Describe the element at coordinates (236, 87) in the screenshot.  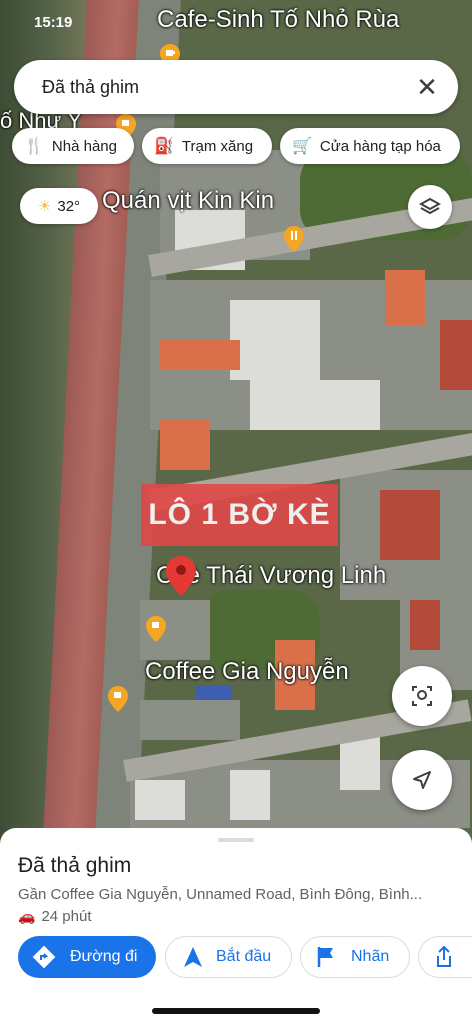
I see `search-bar: Đã thả ghim ✕` at that location.